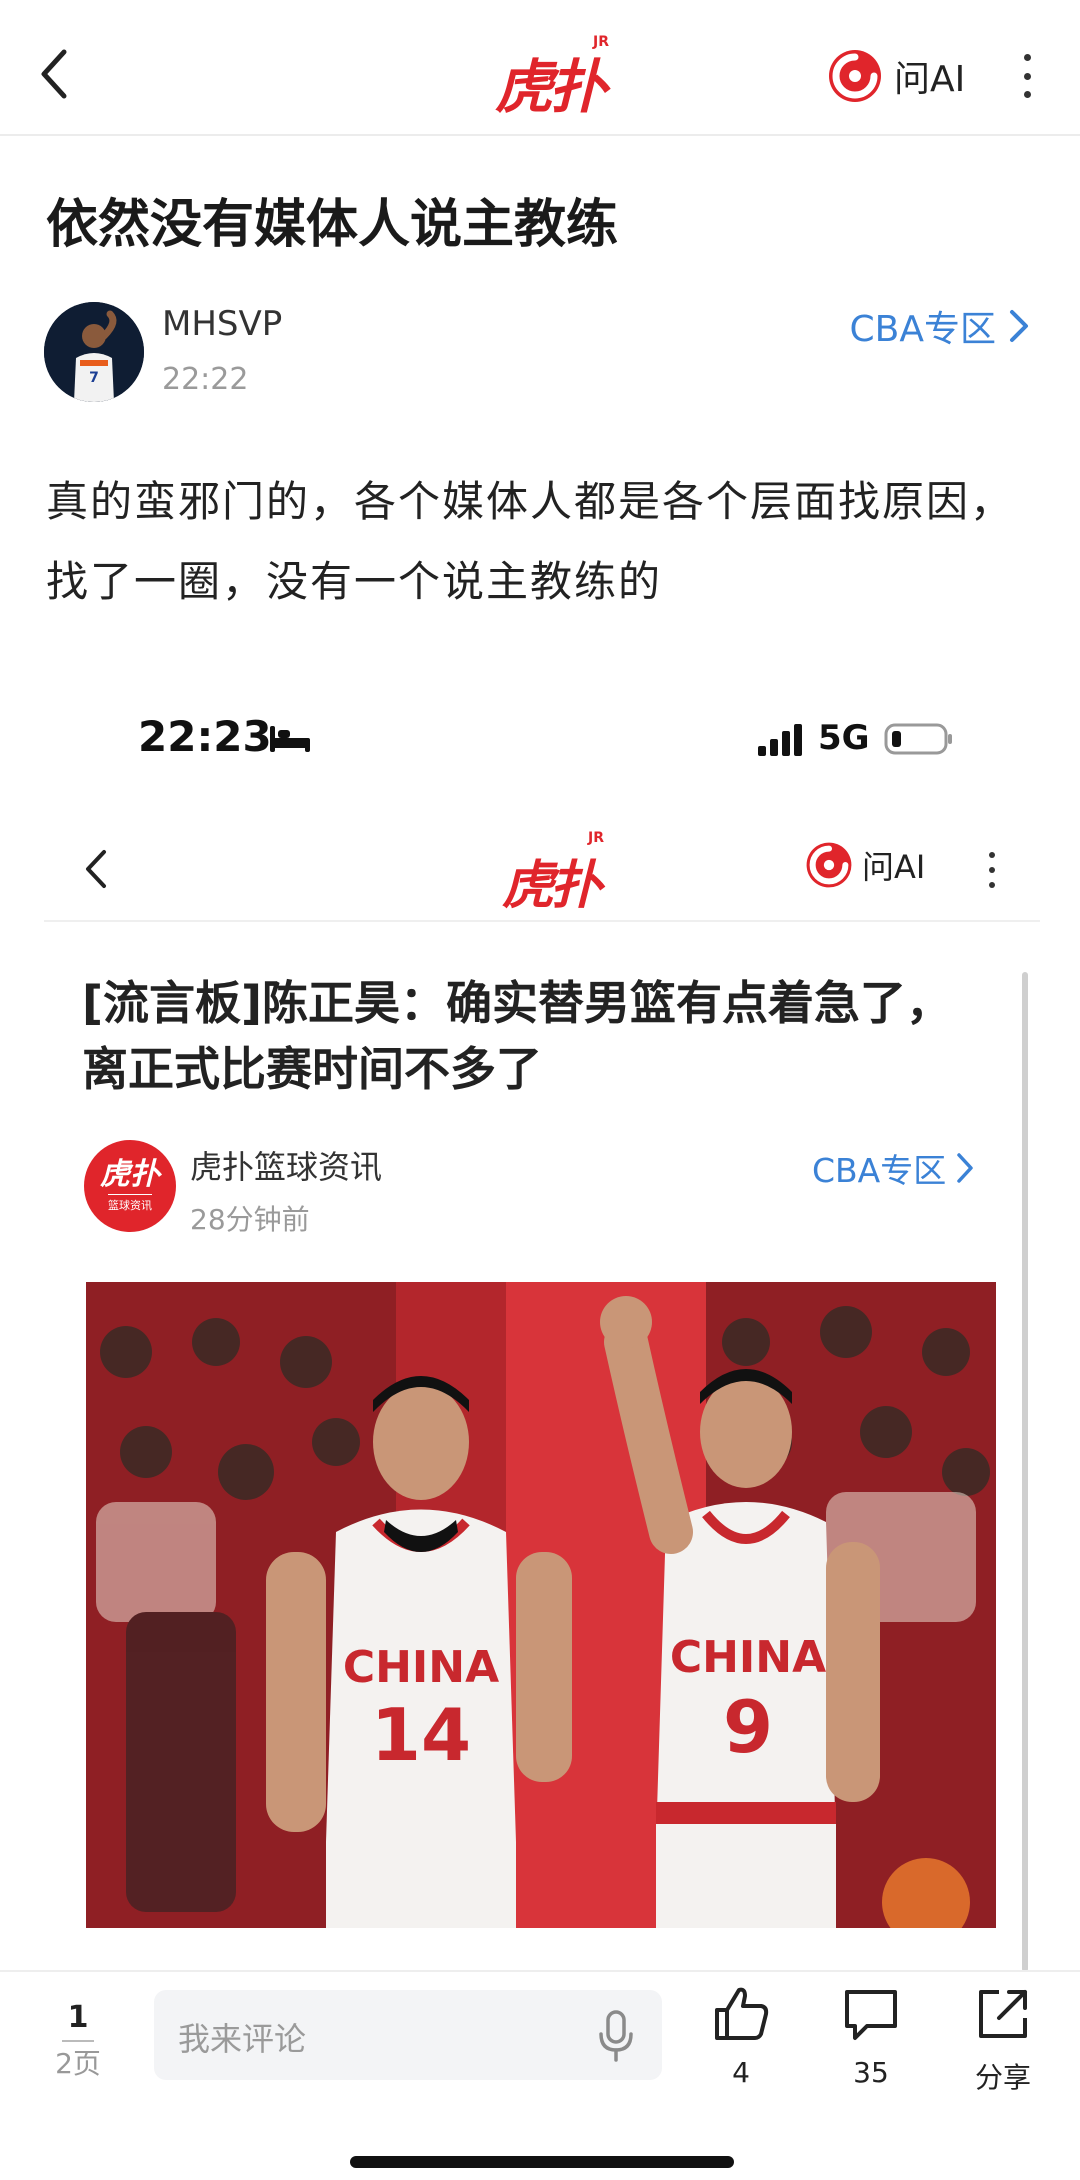 This screenshot has height=2180, width=1080. What do you see at coordinates (205, 379) in the screenshot?
I see `post-time: 22:22` at bounding box center [205, 379].